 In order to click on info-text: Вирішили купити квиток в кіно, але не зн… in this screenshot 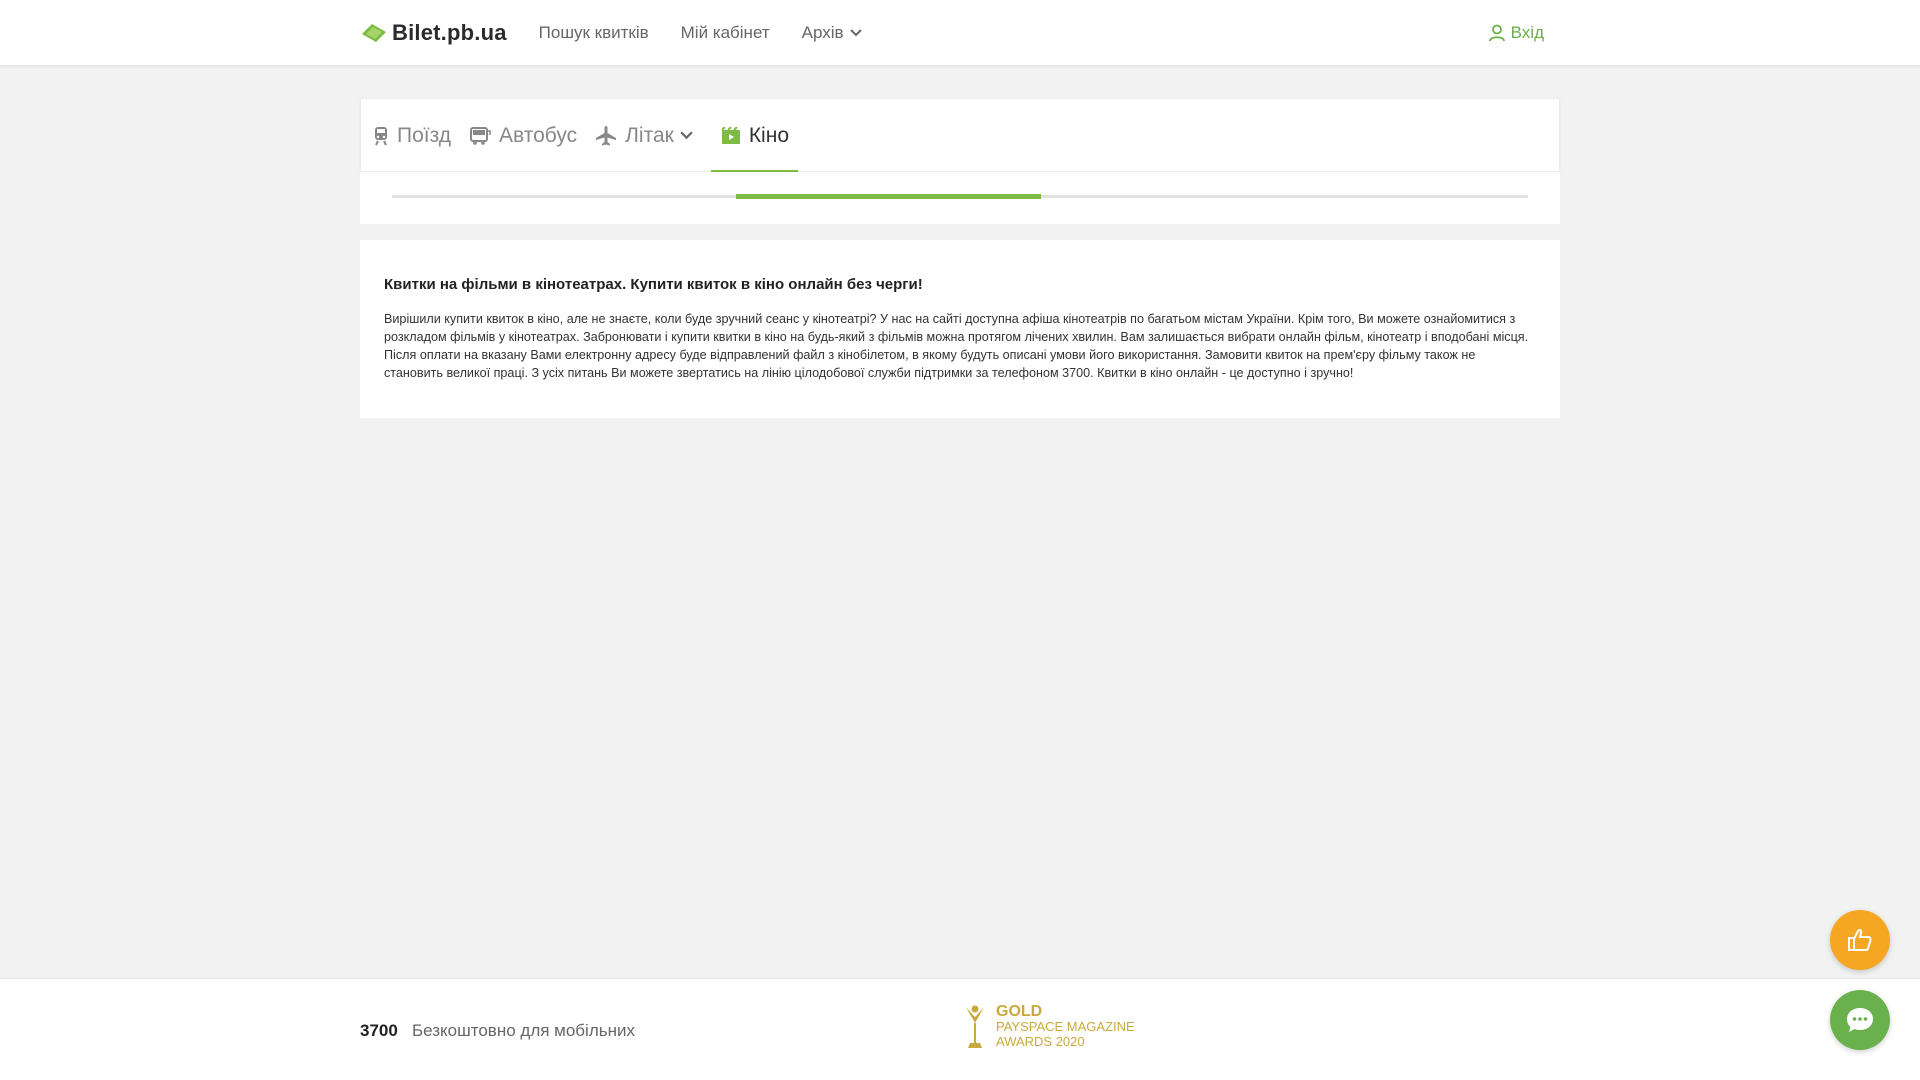, I will do `click(956, 346)`.